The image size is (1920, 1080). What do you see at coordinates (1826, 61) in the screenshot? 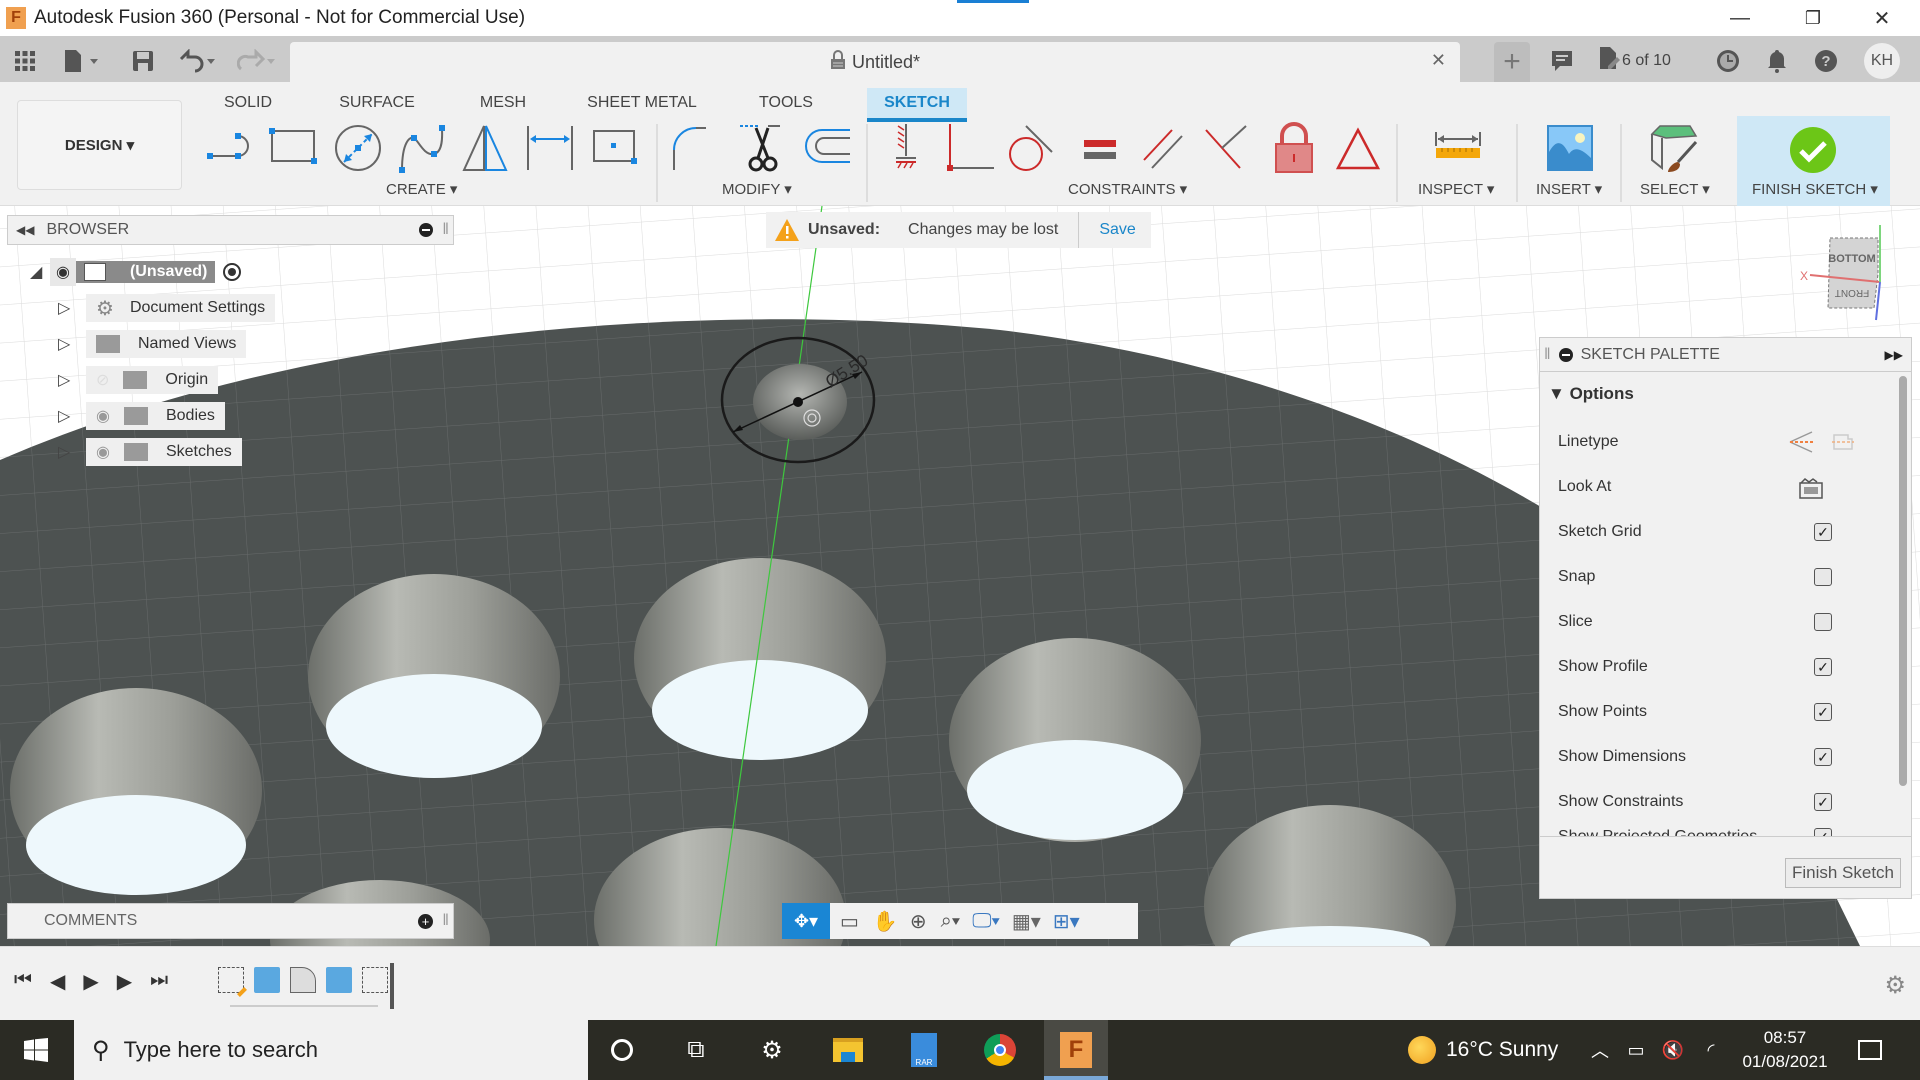
I see `help-icon: ?` at bounding box center [1826, 61].